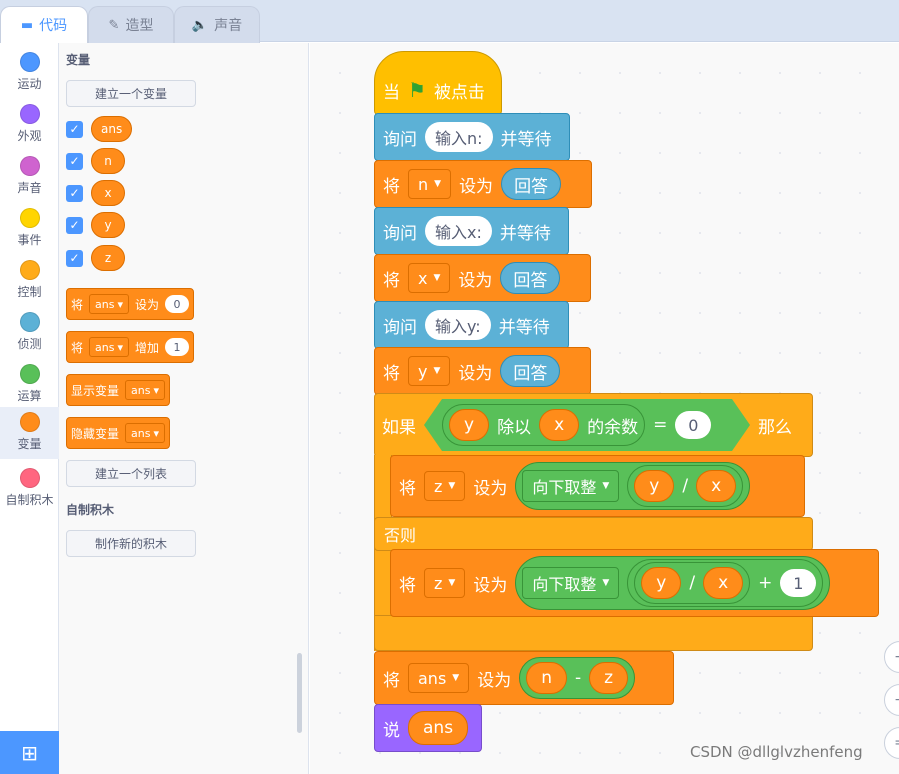  Describe the element at coordinates (439, 678) in the screenshot. I see `variable-dropdown: ans ▼` at that location.